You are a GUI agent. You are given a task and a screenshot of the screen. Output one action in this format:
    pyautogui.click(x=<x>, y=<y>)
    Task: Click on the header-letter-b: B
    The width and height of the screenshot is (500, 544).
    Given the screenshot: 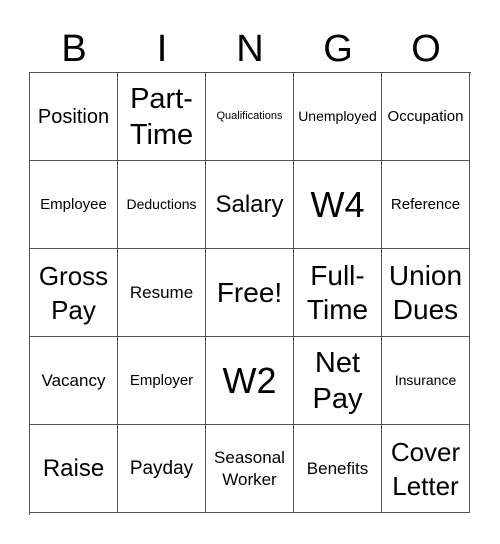 What is the action you would take?
    pyautogui.click(x=74, y=49)
    